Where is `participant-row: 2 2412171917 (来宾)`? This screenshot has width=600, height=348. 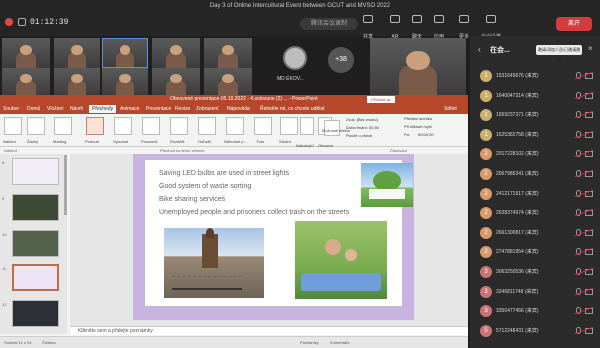 participant-row: 2 2412171917 (来宾) is located at coordinates (535, 194).